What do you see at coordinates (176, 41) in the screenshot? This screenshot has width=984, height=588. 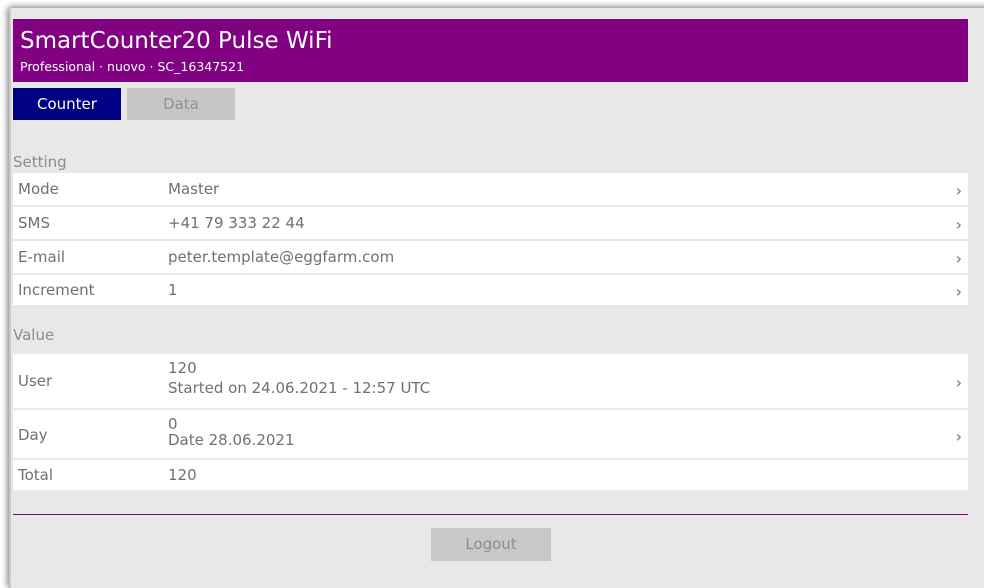 I see `page-title: SmartCounter20 Pulse WiFi` at bounding box center [176, 41].